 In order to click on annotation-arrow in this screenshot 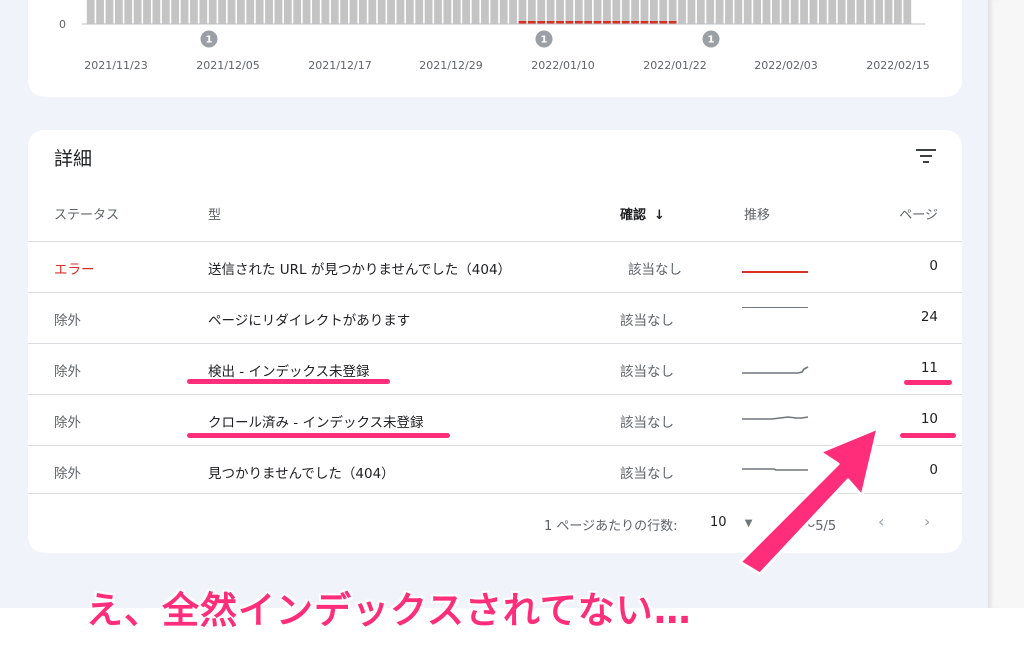, I will do `click(809, 501)`.